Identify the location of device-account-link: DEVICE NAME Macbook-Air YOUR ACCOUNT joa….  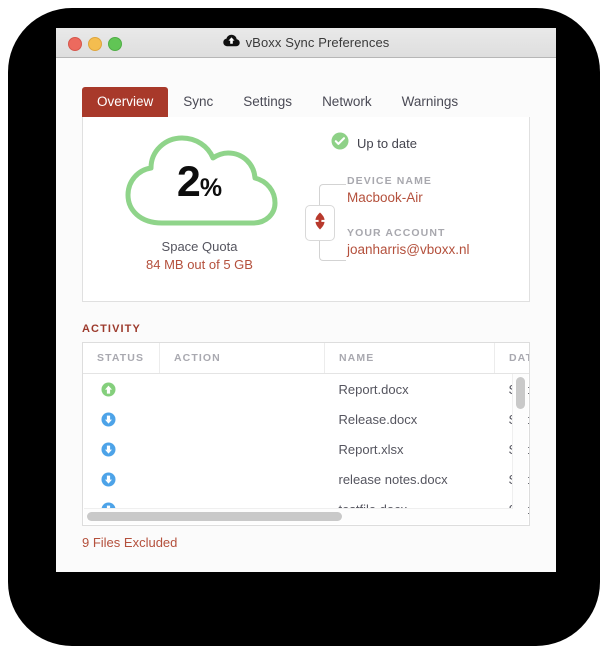
(411, 223).